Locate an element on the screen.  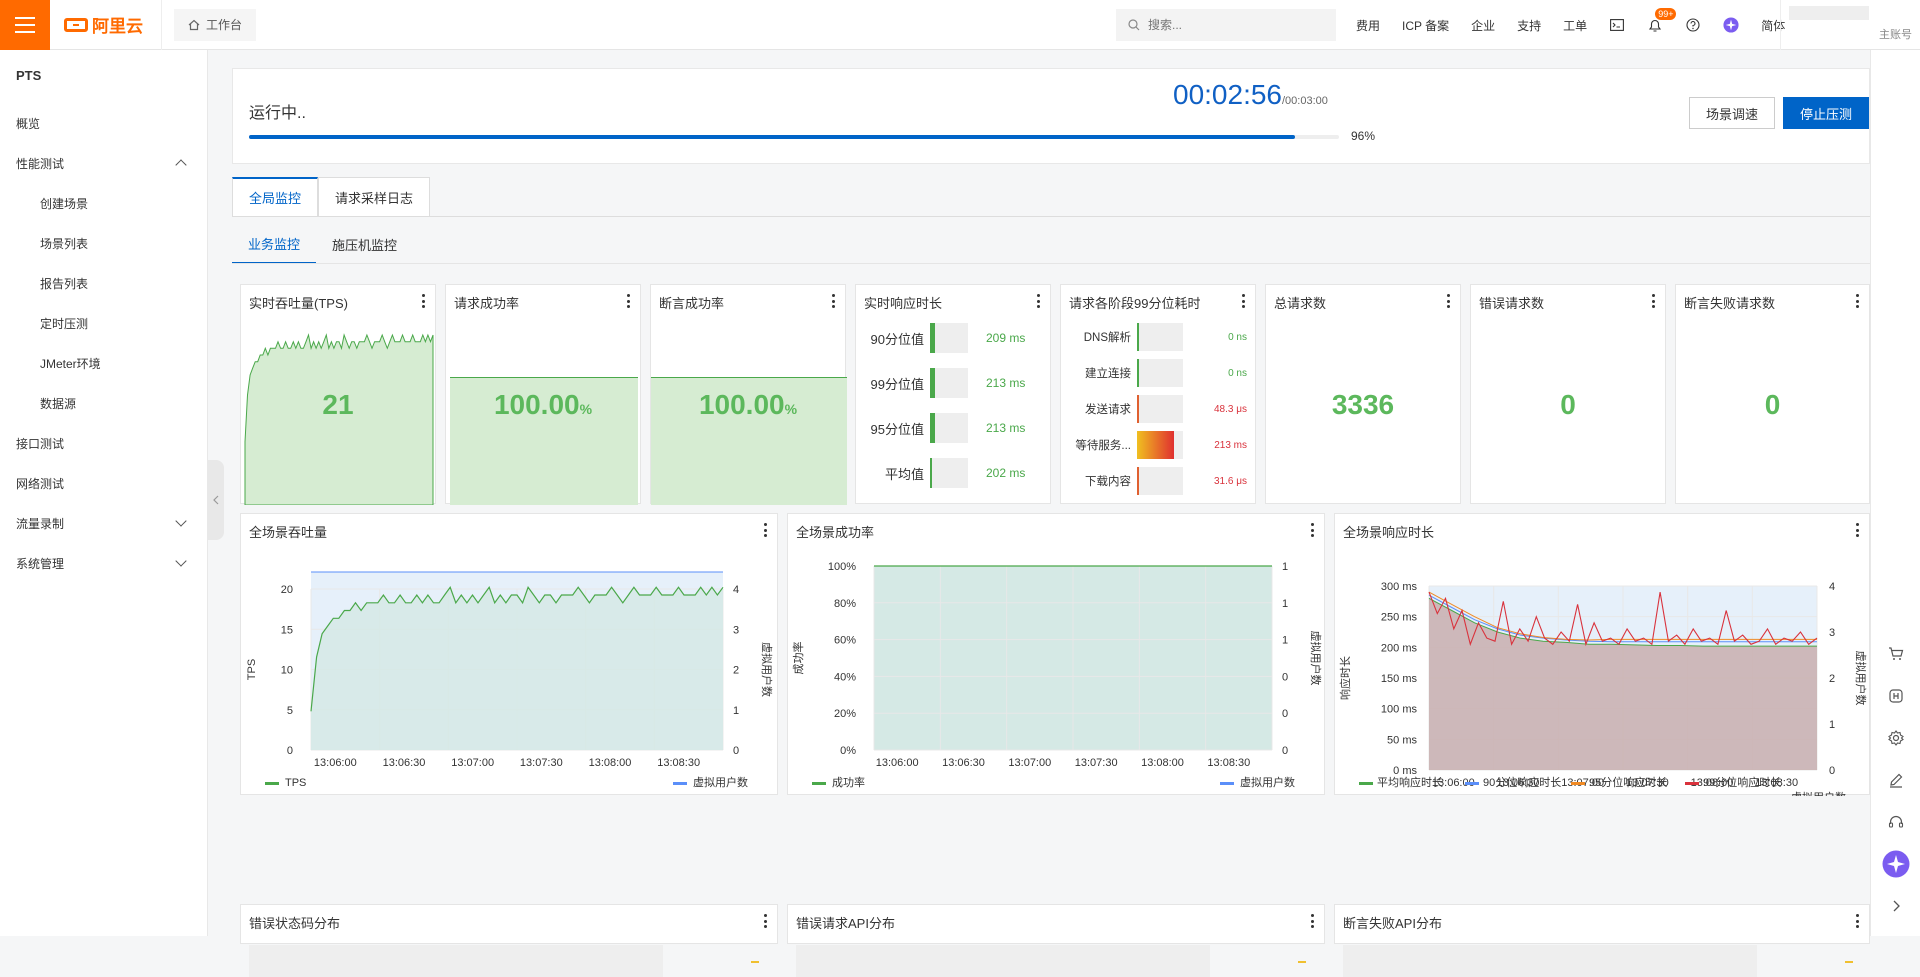
home-icon is located at coordinates (194, 24).